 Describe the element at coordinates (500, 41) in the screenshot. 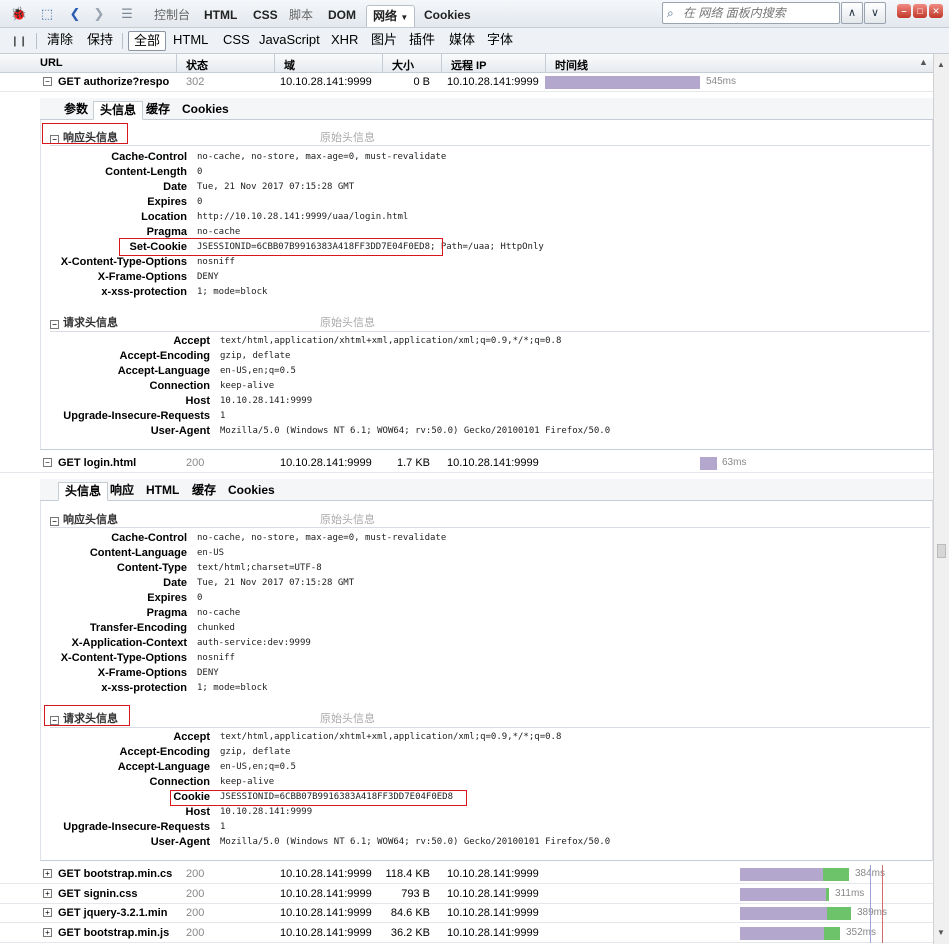

I see `filter-fonts: 字体` at that location.